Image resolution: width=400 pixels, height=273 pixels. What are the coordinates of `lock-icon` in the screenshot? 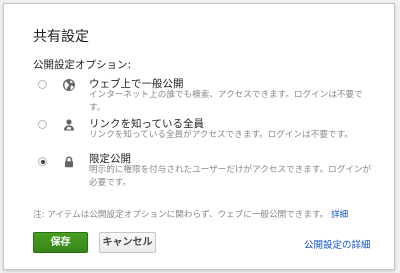 It's located at (69, 162).